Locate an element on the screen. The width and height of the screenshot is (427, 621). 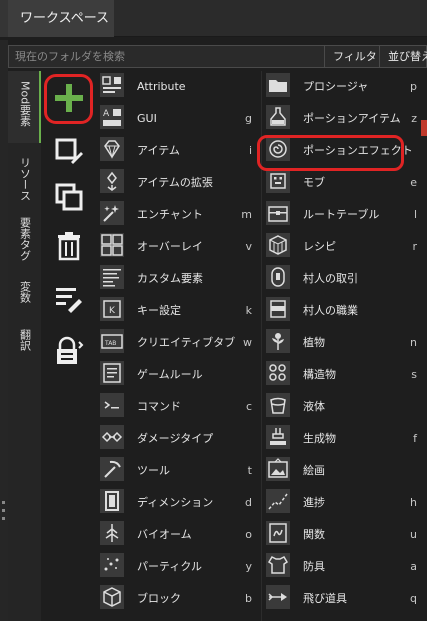
element-type-label: レシピ is located at coordinates (319, 246).